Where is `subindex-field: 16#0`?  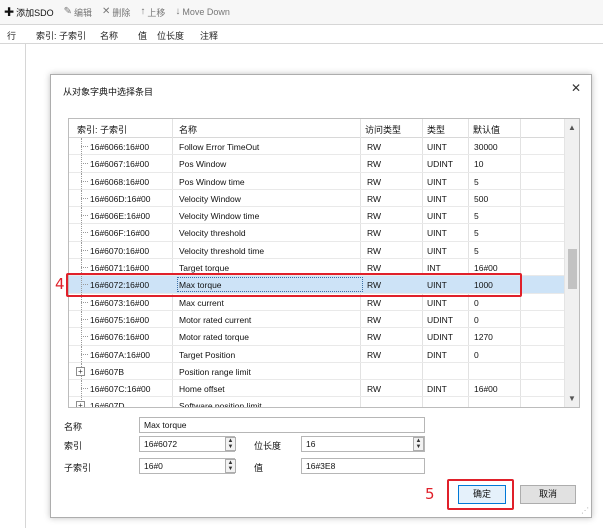 subindex-field: 16#0 is located at coordinates (187, 466).